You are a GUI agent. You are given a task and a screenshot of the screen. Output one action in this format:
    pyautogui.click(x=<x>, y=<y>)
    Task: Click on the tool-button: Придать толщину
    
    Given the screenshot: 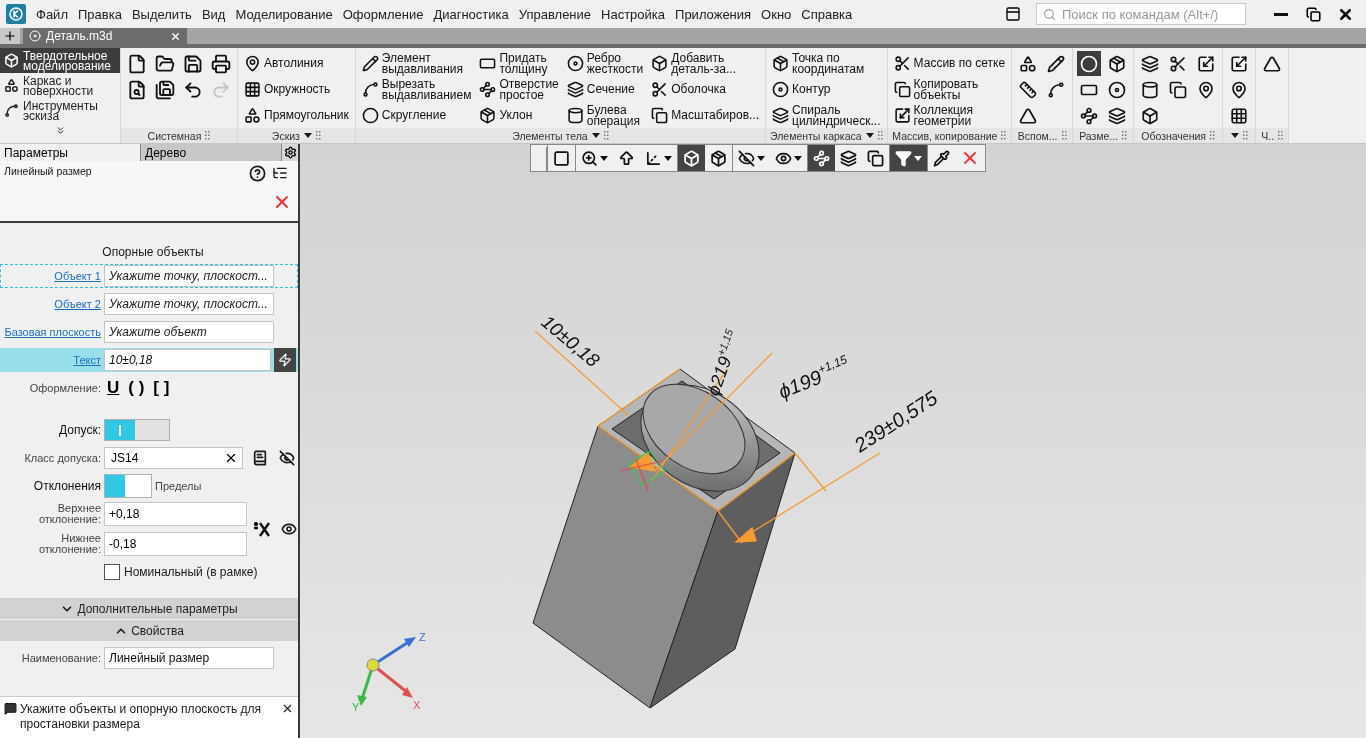 What is the action you would take?
    pyautogui.click(x=519, y=63)
    